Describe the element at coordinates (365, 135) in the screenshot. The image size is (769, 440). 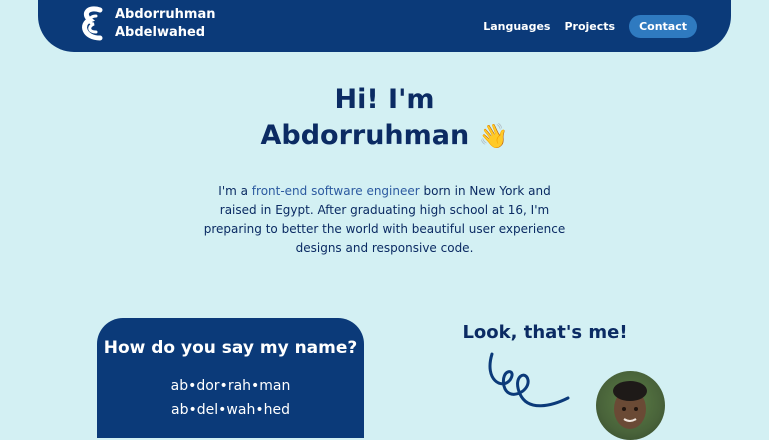
I see `hero-name: Abdorruhman` at that location.